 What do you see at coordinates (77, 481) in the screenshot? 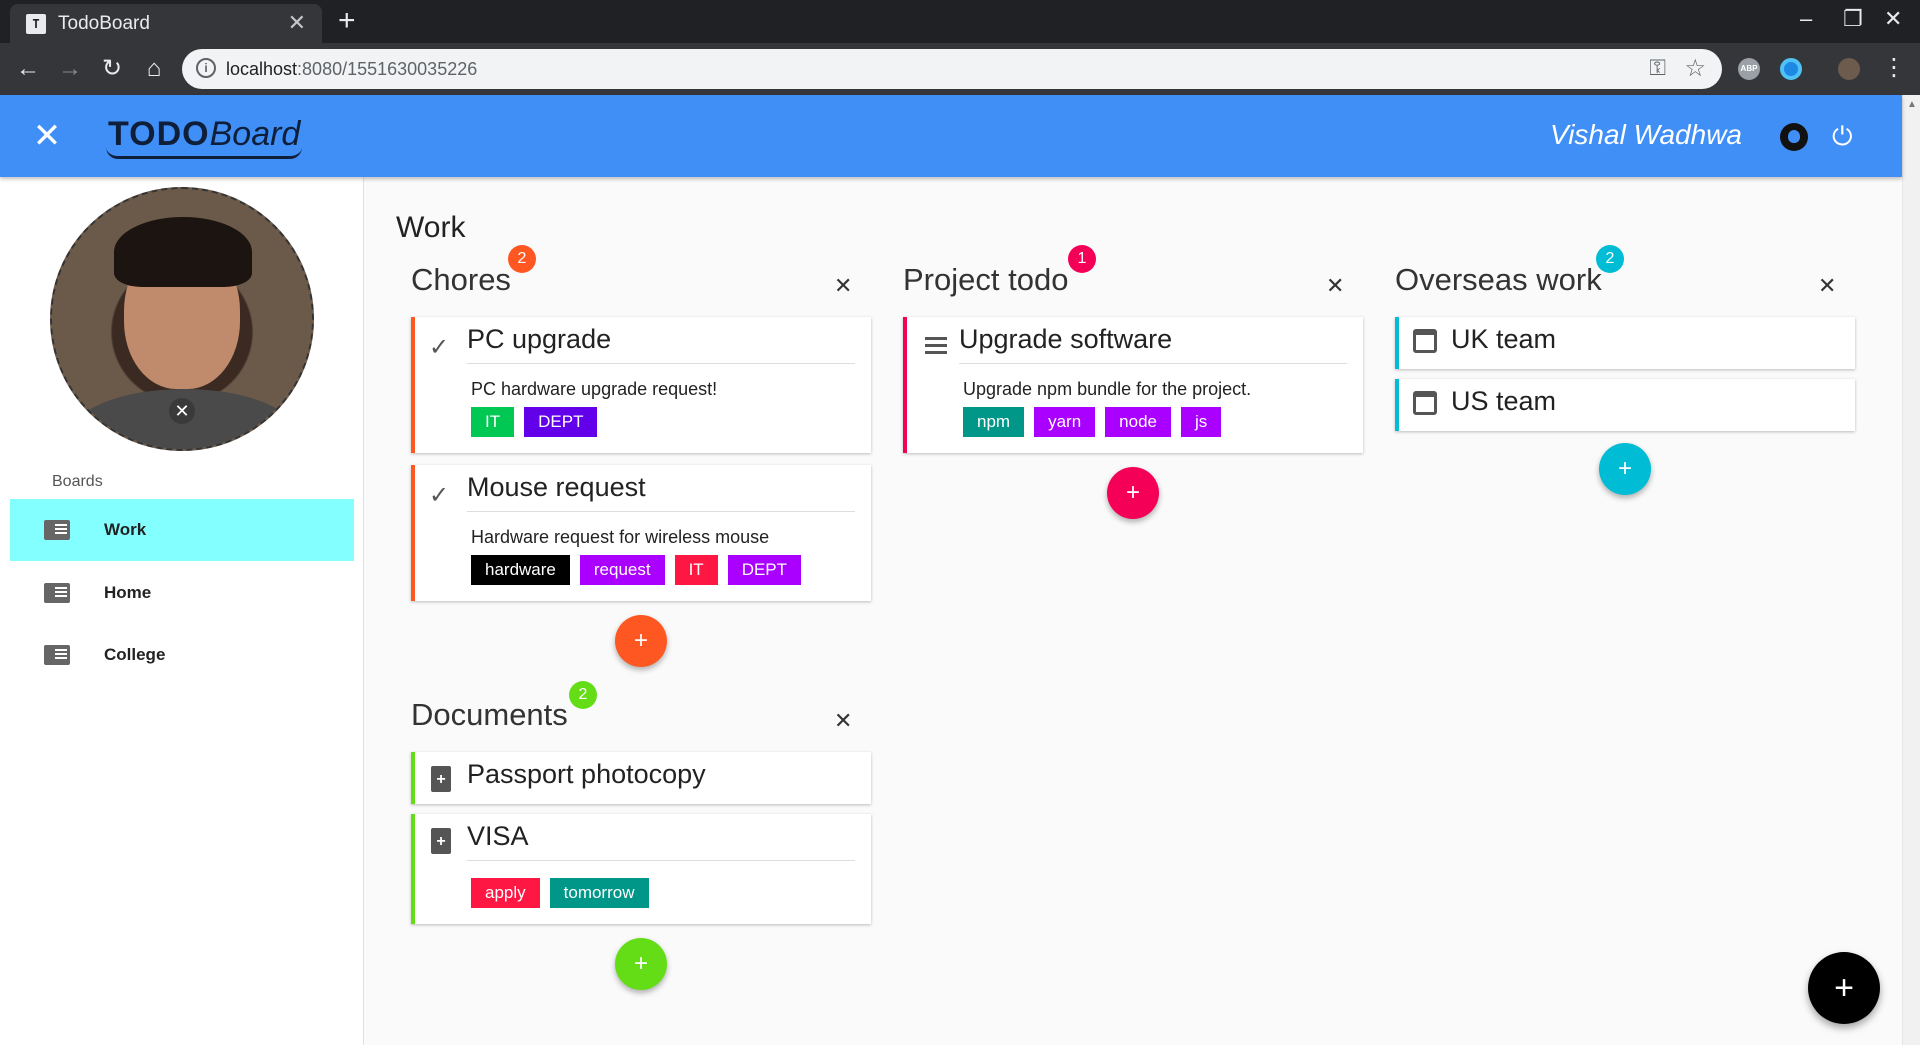
I see `boards-section-label: Boards` at bounding box center [77, 481].